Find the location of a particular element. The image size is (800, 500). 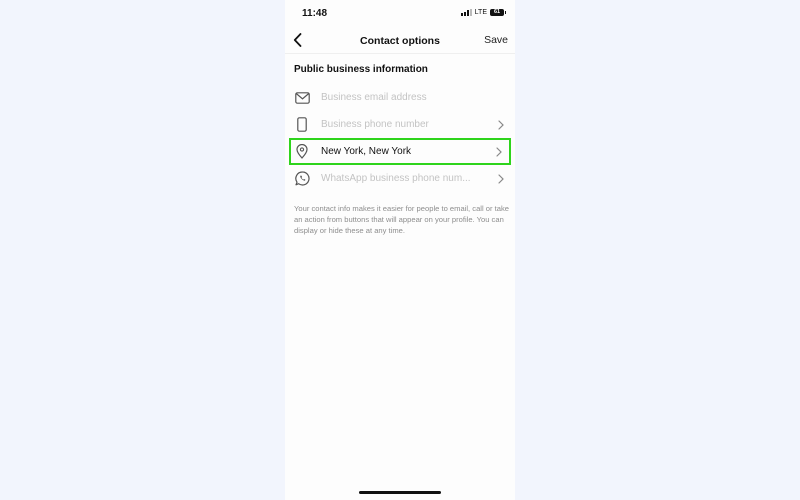

home-indicator is located at coordinates (400, 492).